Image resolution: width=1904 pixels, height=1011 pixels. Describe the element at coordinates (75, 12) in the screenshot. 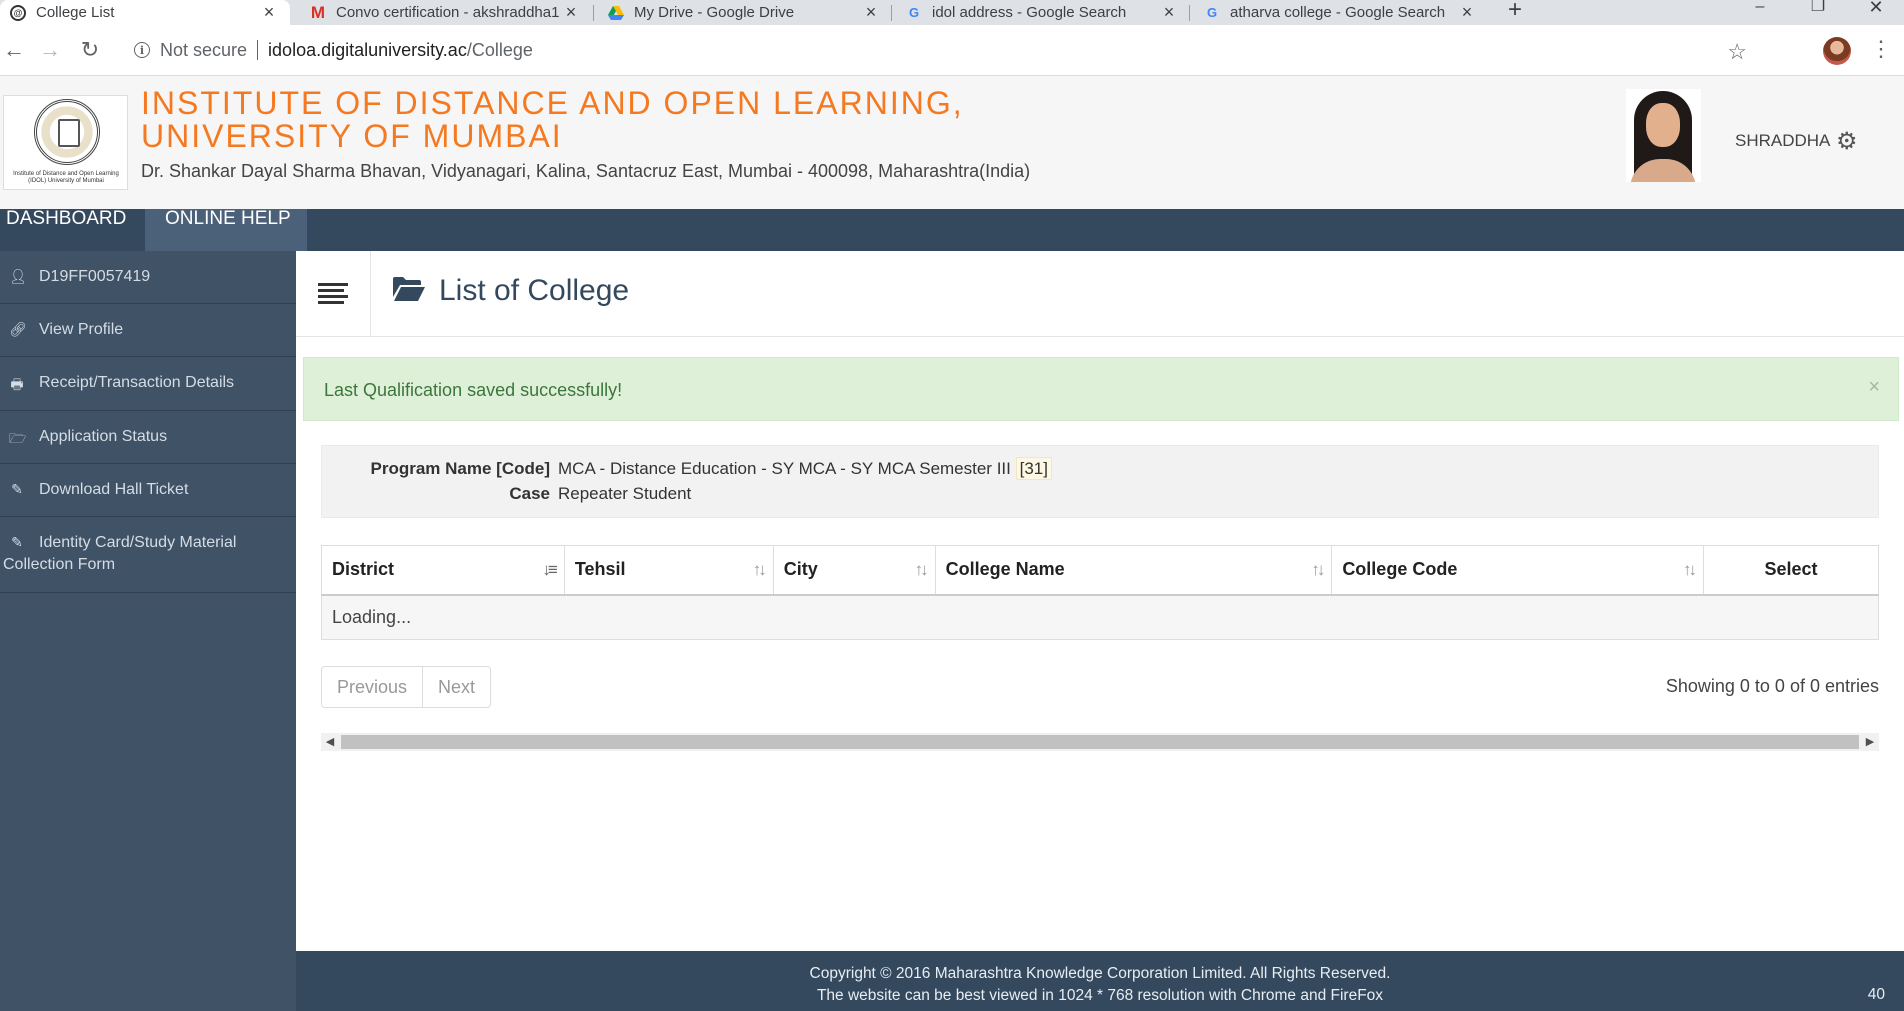

I see `tab-title: College List` at that location.